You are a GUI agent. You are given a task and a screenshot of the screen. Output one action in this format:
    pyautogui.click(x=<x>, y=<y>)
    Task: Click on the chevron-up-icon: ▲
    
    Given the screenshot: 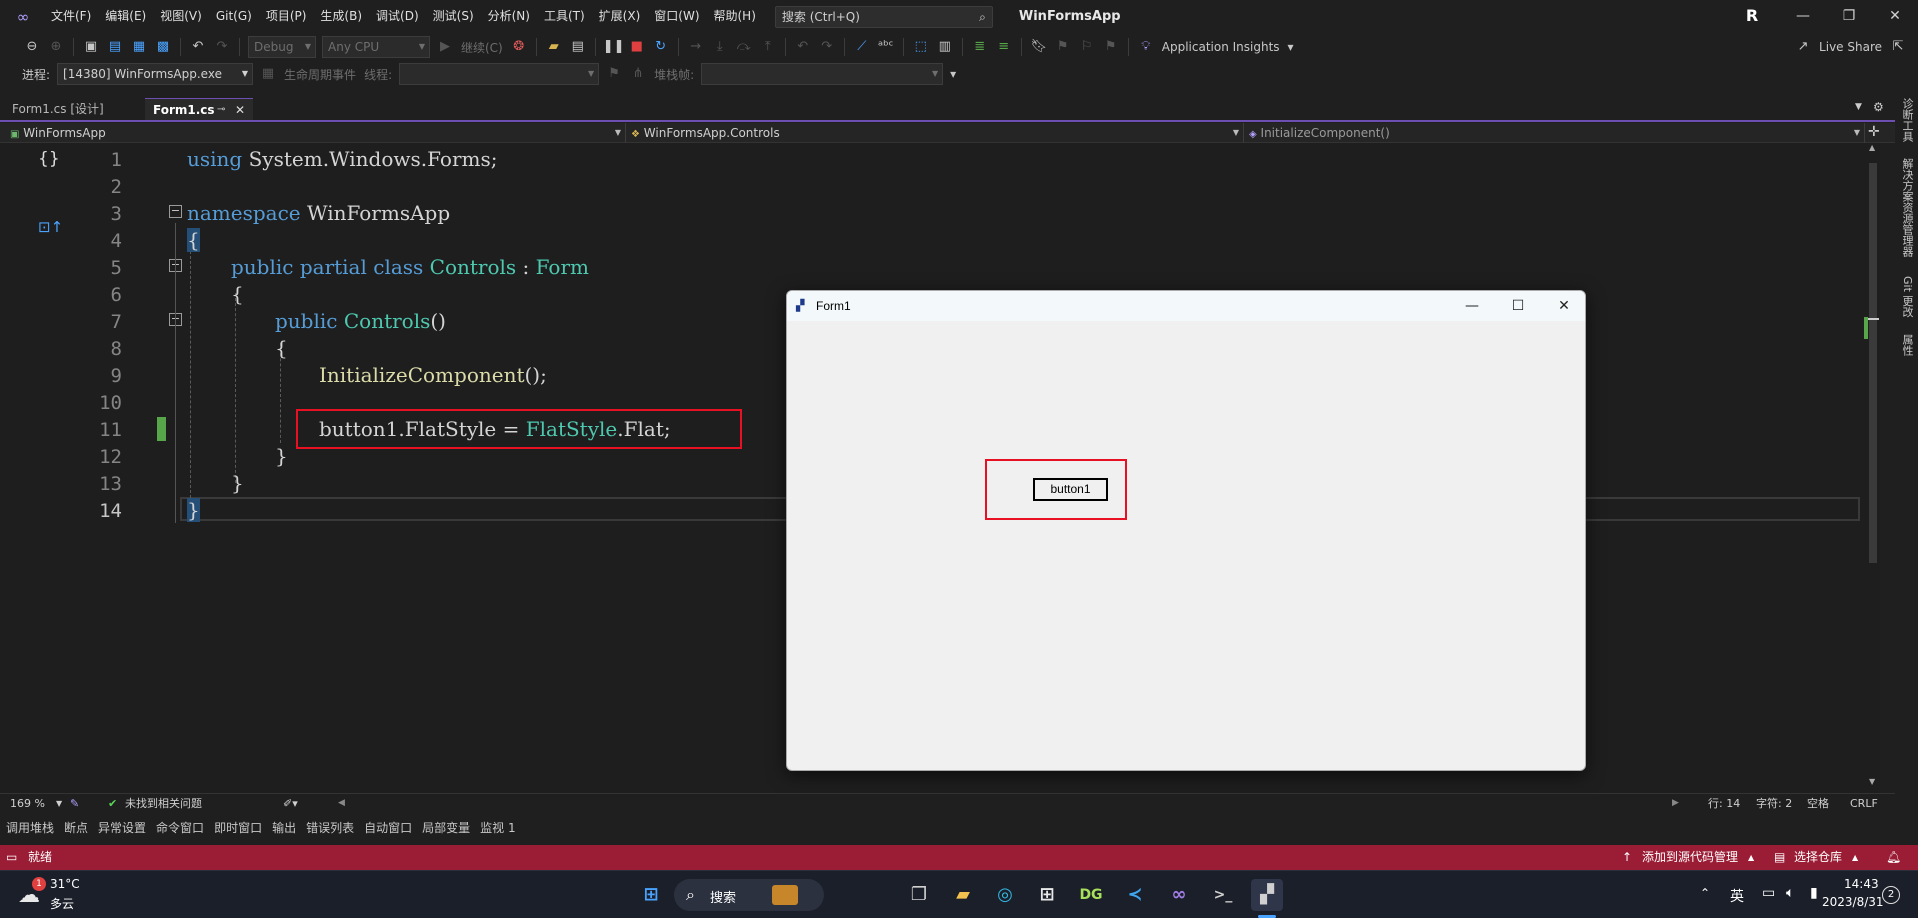 What is the action you would take?
    pyautogui.click(x=1751, y=857)
    